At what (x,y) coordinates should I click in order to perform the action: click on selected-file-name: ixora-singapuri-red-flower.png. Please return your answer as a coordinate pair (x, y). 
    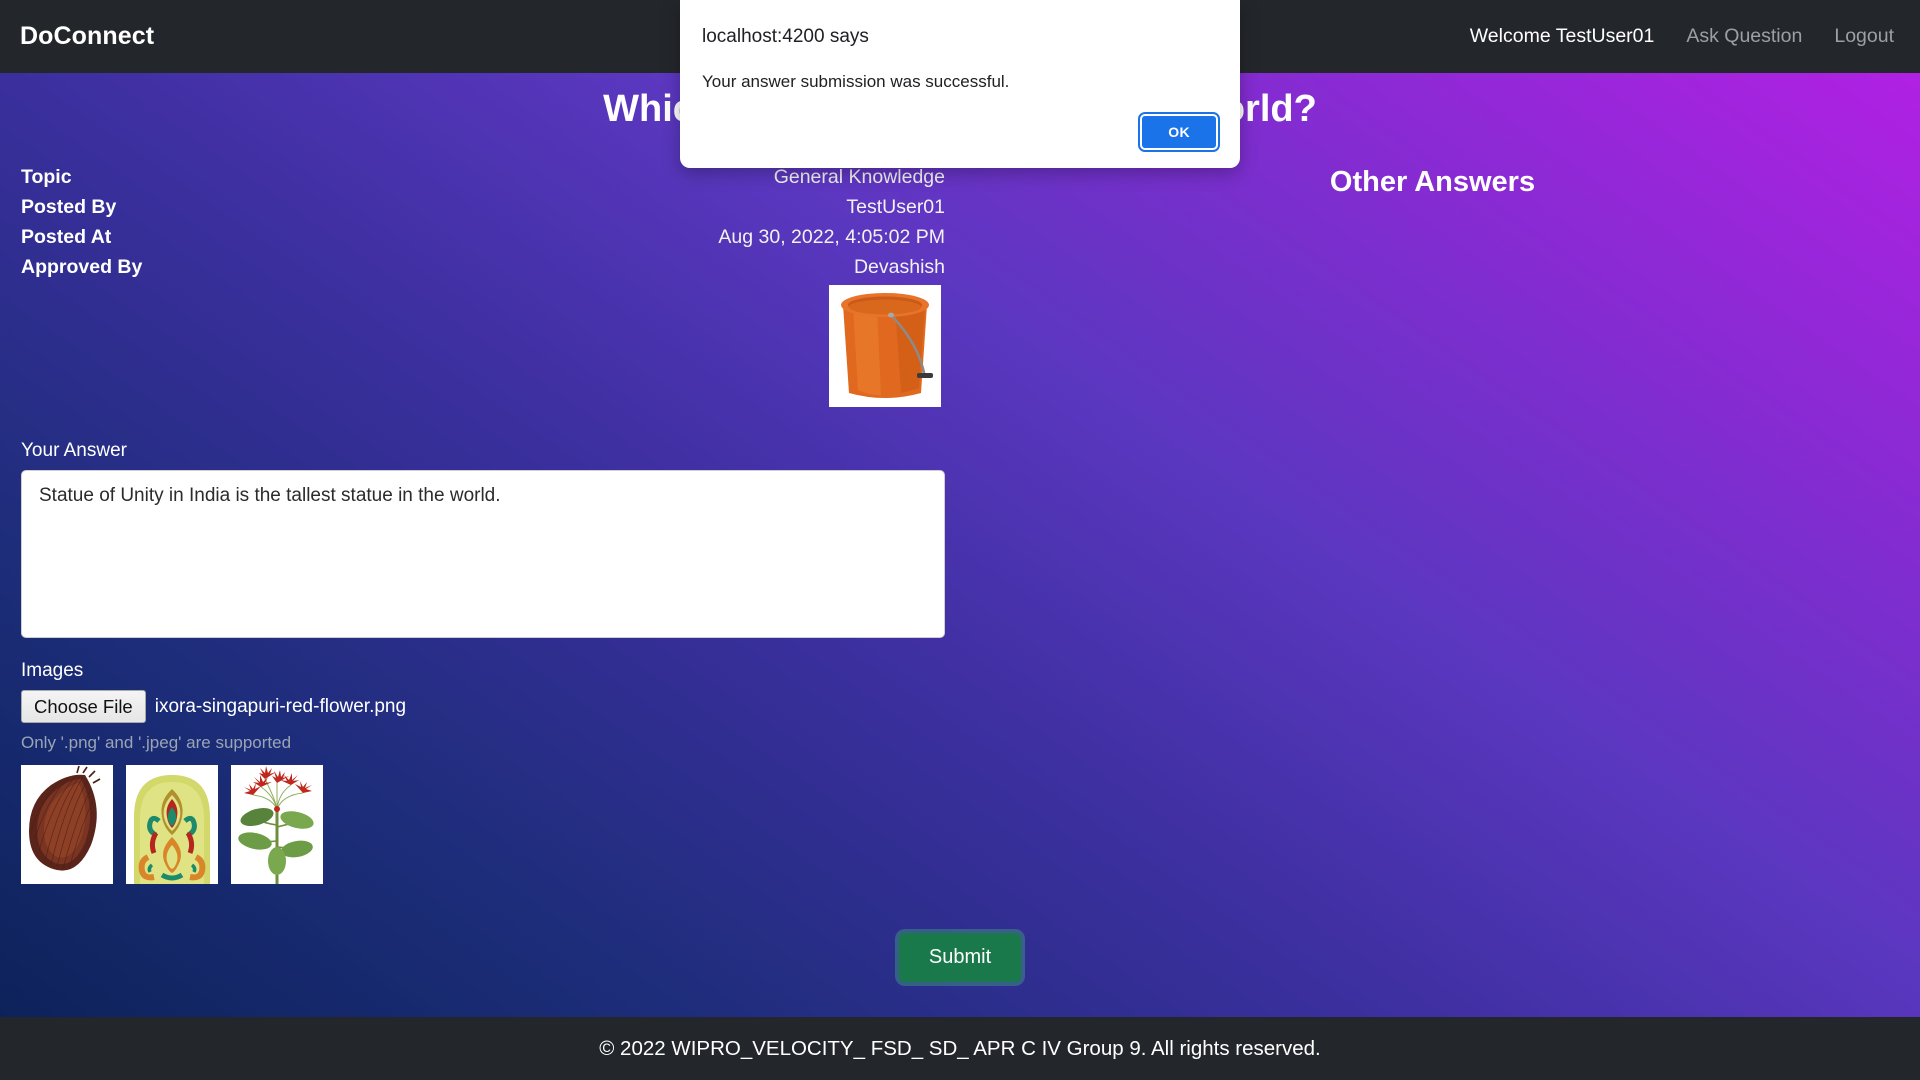
    Looking at the image, I should click on (280, 706).